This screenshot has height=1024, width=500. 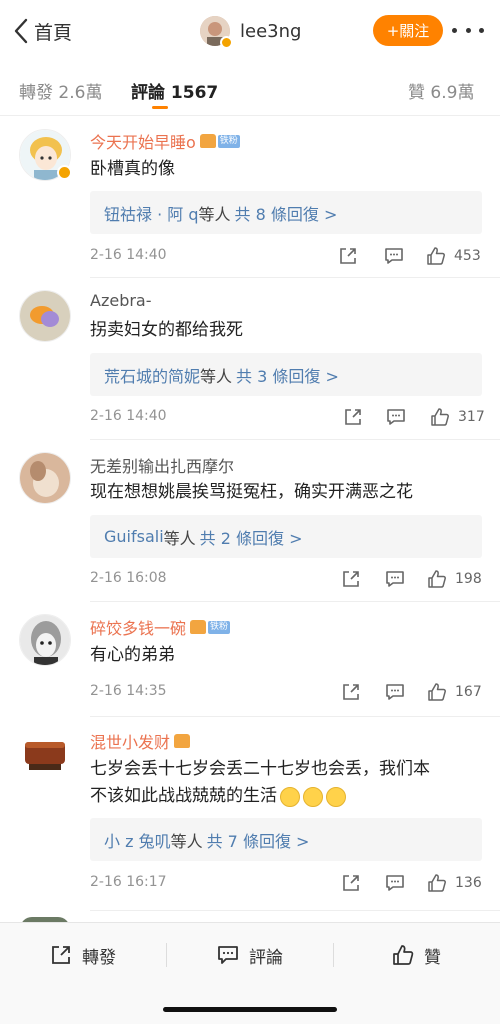 What do you see at coordinates (162, 465) in the screenshot?
I see `comment-author: 无差别输出扎西摩尔` at bounding box center [162, 465].